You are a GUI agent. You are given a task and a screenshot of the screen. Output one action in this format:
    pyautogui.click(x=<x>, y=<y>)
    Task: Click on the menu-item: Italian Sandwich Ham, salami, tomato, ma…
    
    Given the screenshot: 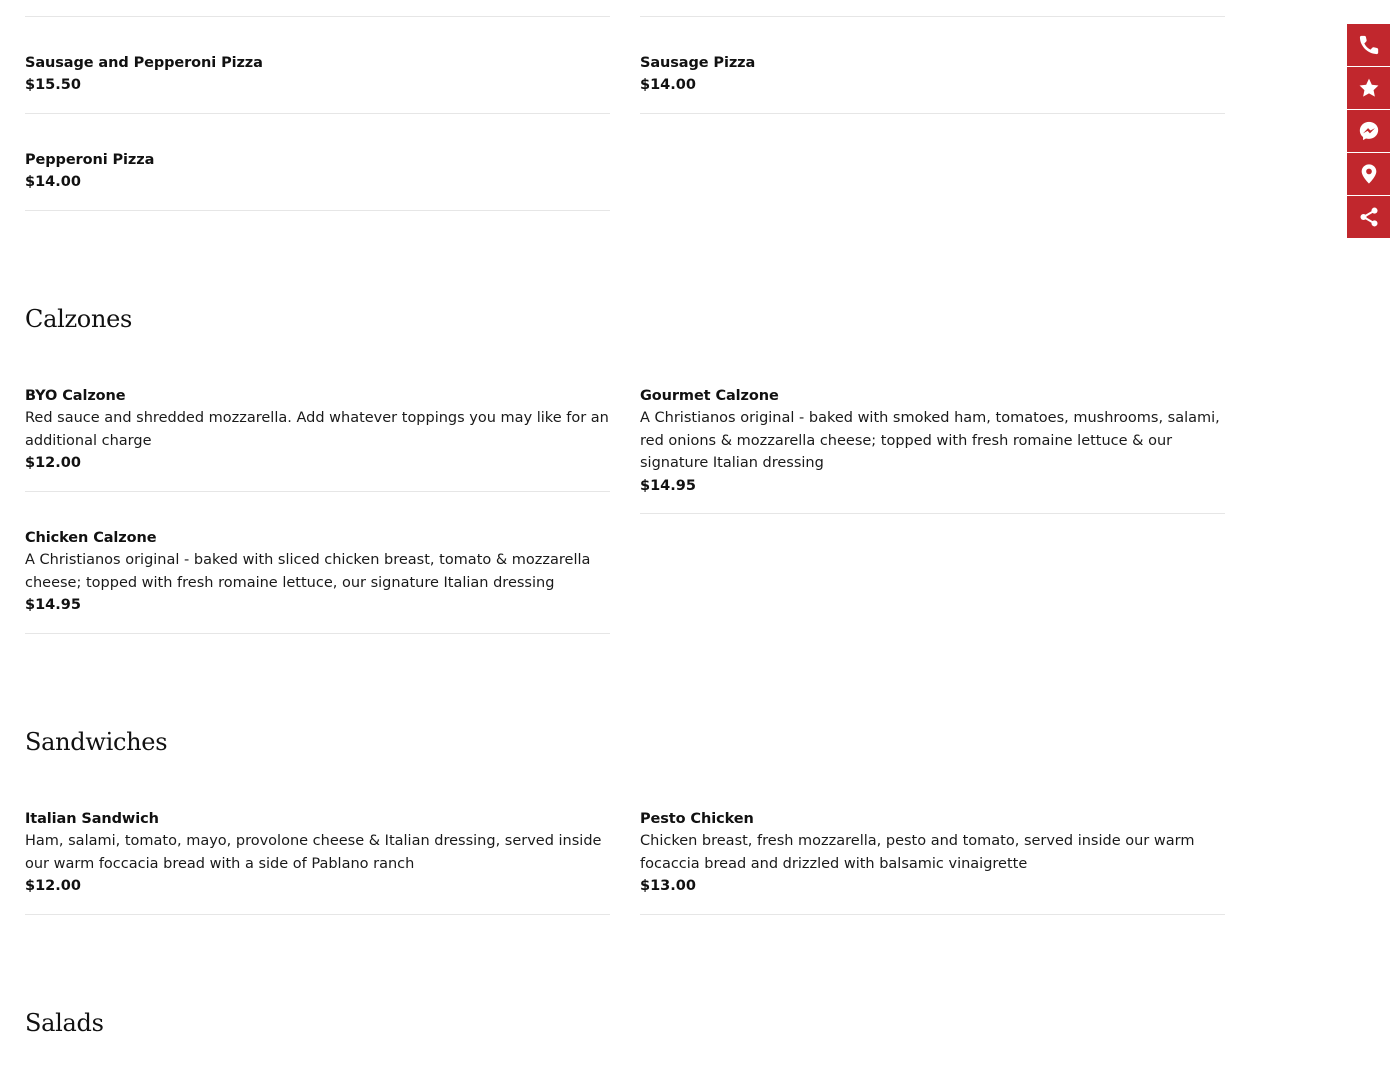 What is the action you would take?
    pyautogui.click(x=317, y=852)
    